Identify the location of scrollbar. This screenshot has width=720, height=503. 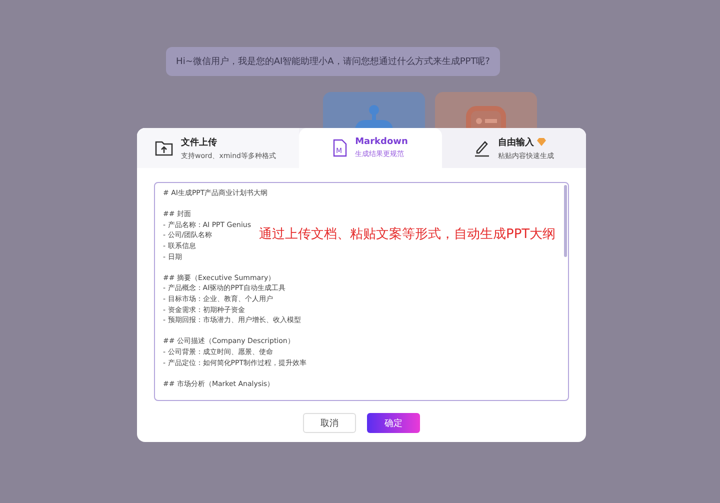
(565, 221).